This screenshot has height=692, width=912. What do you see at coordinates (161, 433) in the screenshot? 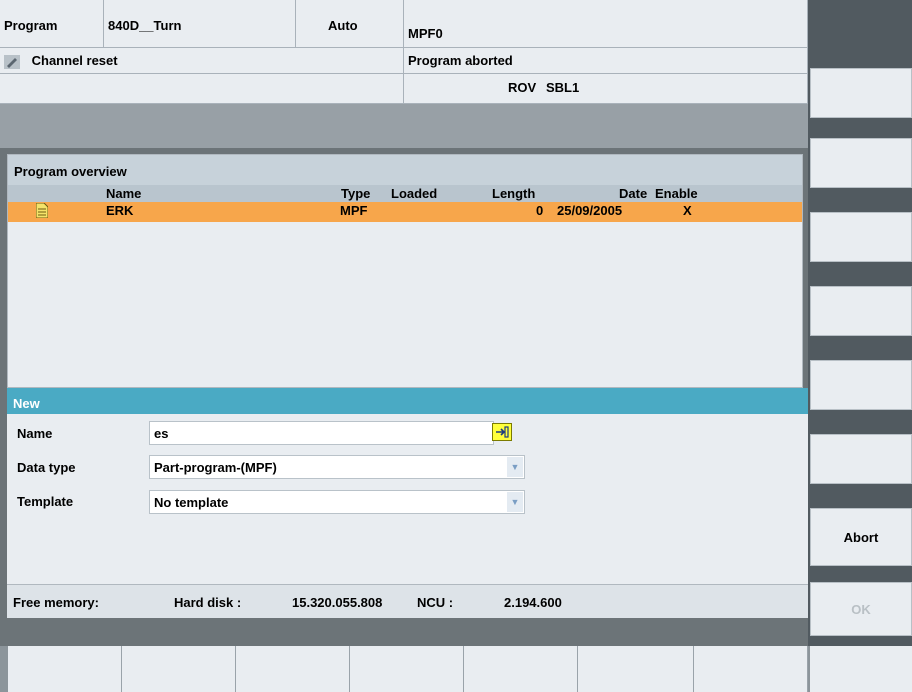
I see `name-input-value: es` at bounding box center [161, 433].